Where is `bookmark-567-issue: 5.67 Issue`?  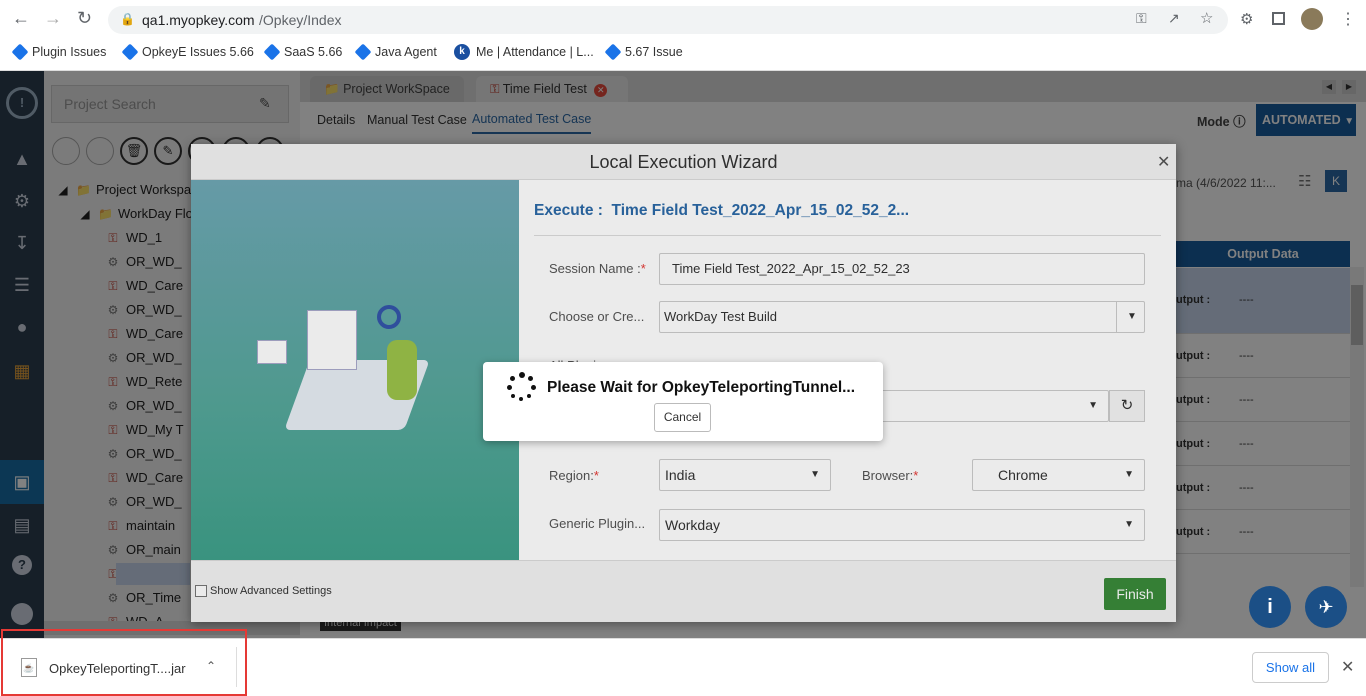 bookmark-567-issue: 5.67 Issue is located at coordinates (643, 52).